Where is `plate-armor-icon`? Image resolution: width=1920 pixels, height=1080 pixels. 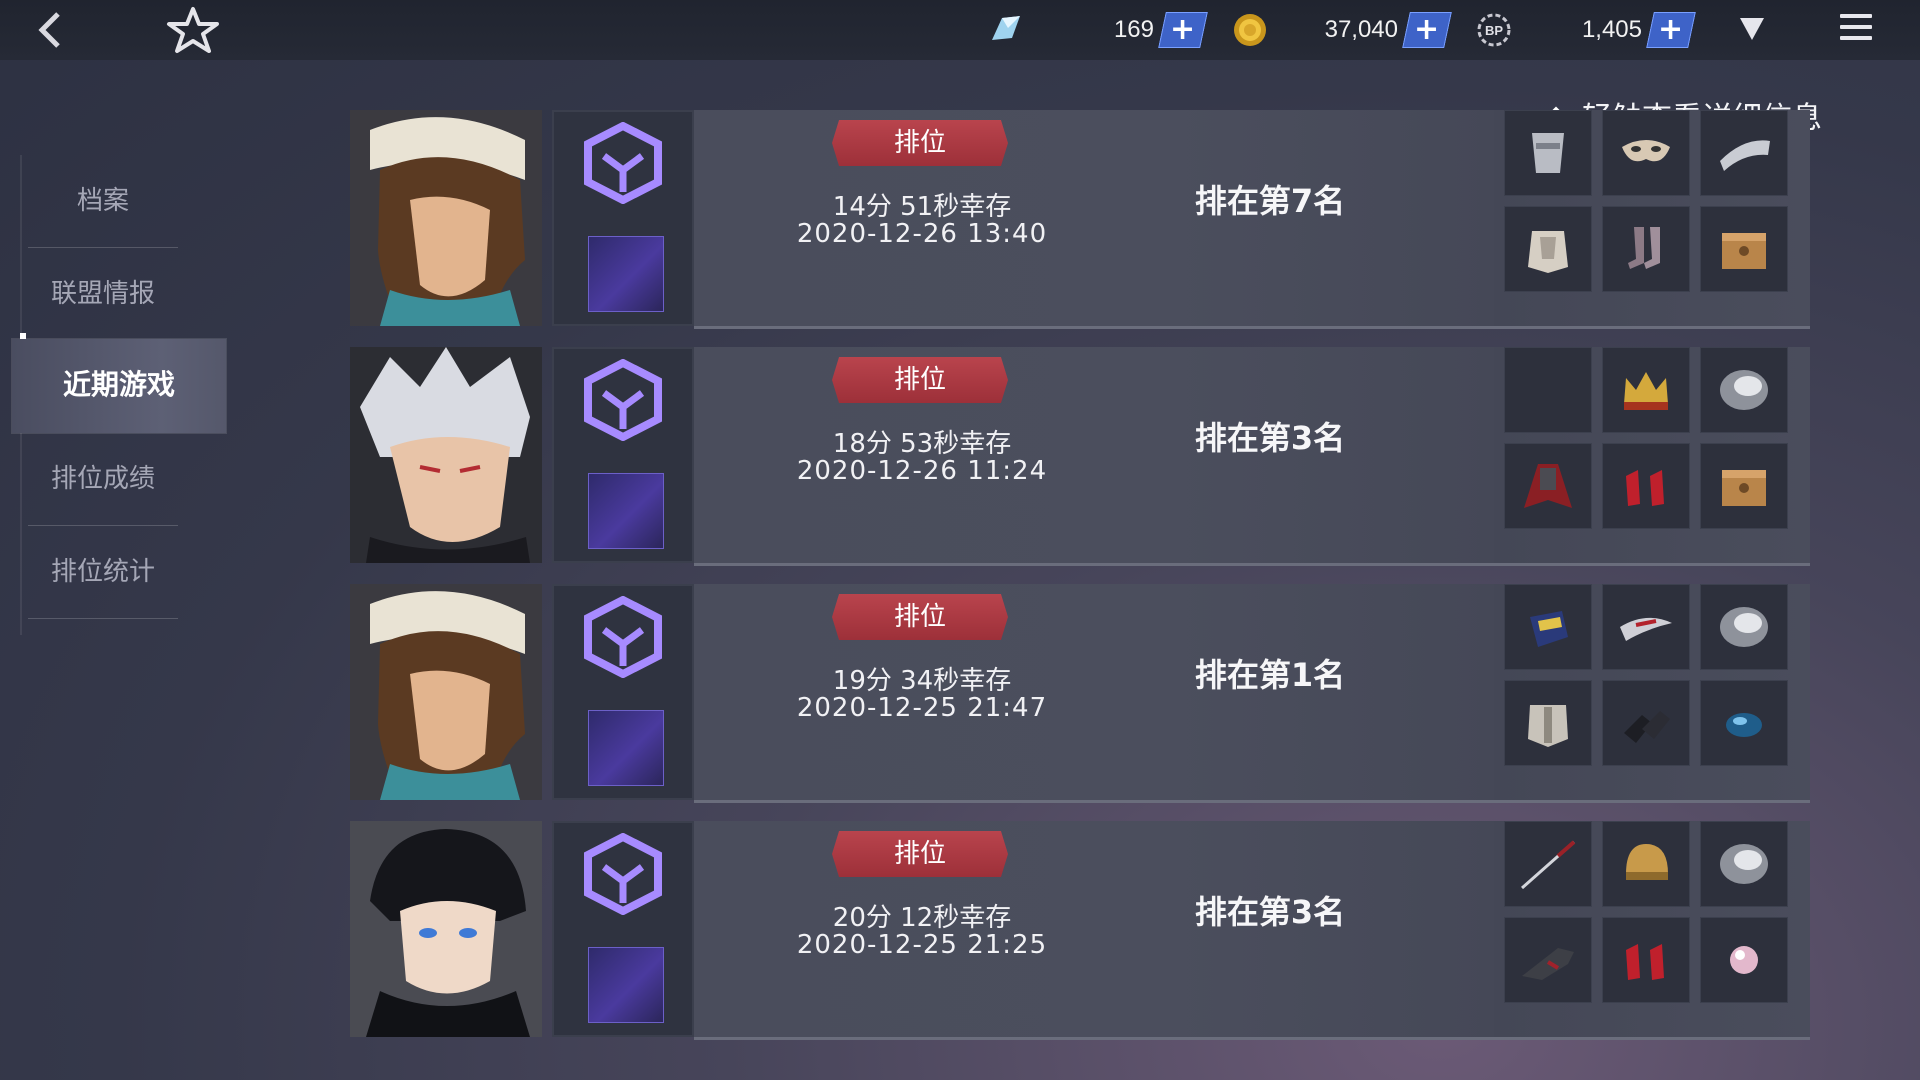
plate-armor-icon is located at coordinates (1548, 723).